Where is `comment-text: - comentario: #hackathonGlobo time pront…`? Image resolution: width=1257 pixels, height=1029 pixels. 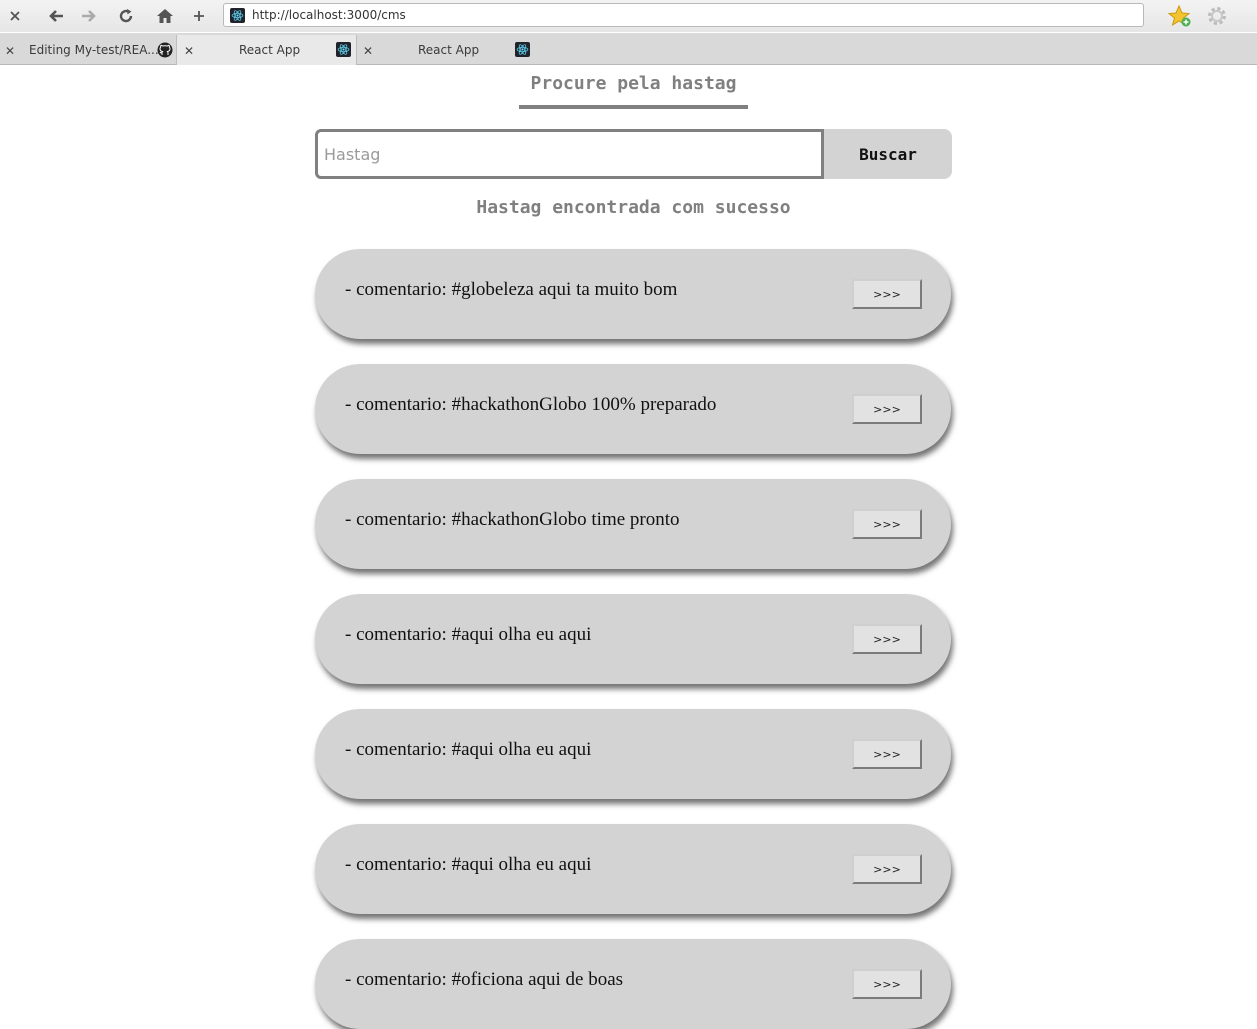
comment-text: - comentario: #hackathonGlobo time pront… is located at coordinates (512, 519).